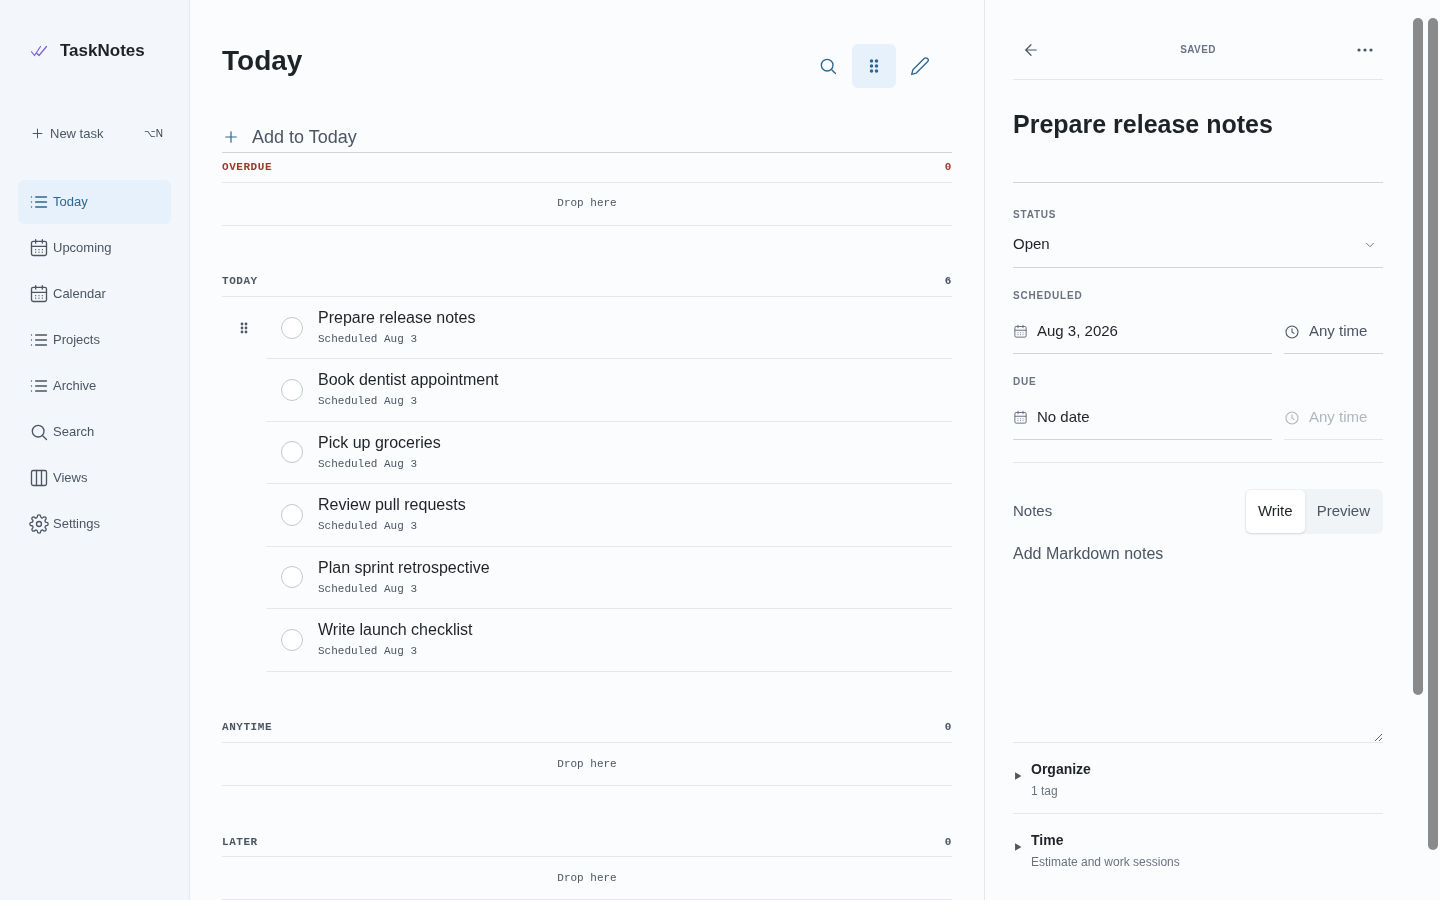  I want to click on field-label: STATUS, so click(1035, 215).